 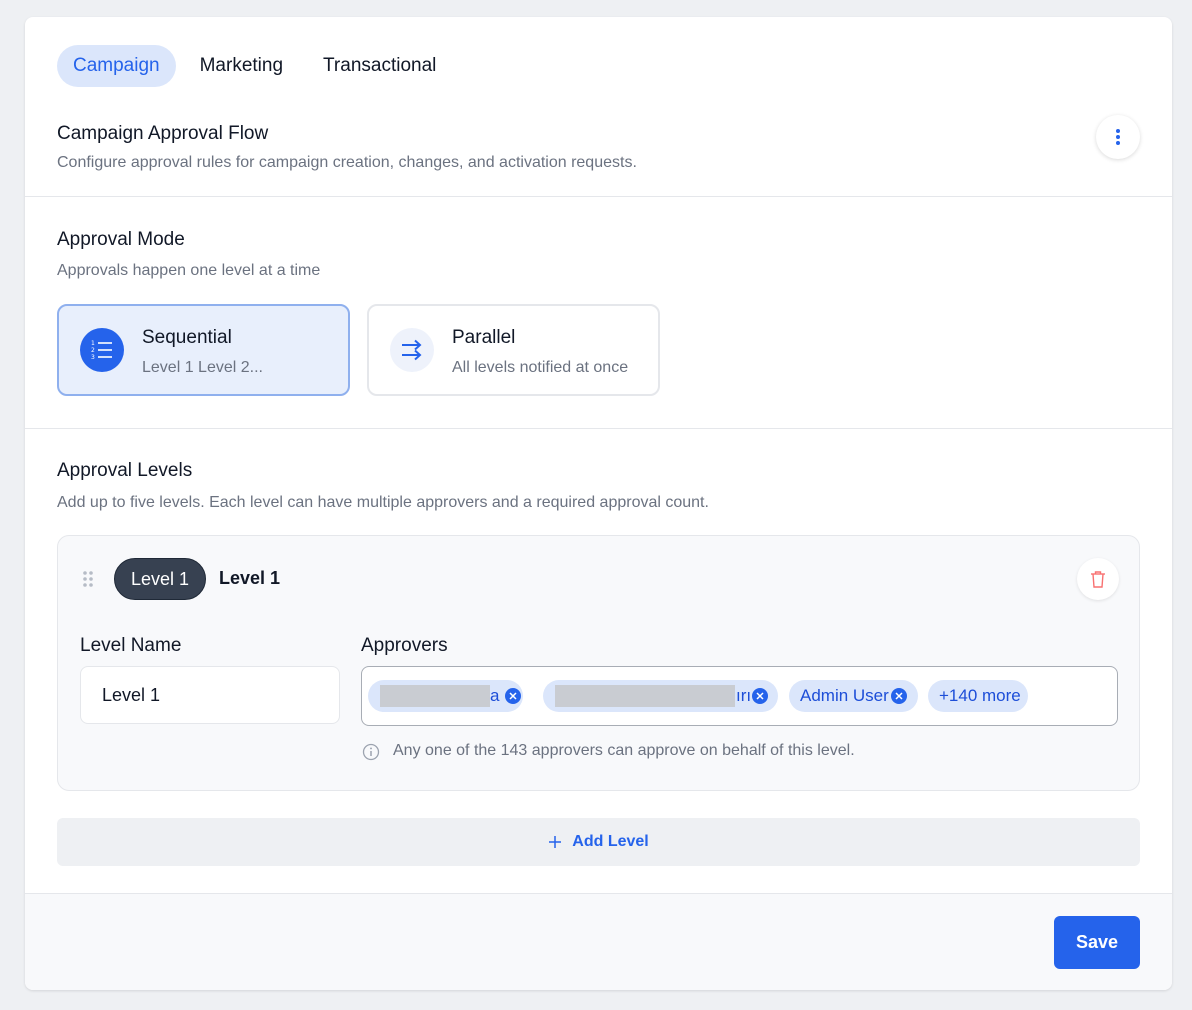 I want to click on approval-mode-subtitle: Approvals happen one level at a time, so click(x=189, y=270).